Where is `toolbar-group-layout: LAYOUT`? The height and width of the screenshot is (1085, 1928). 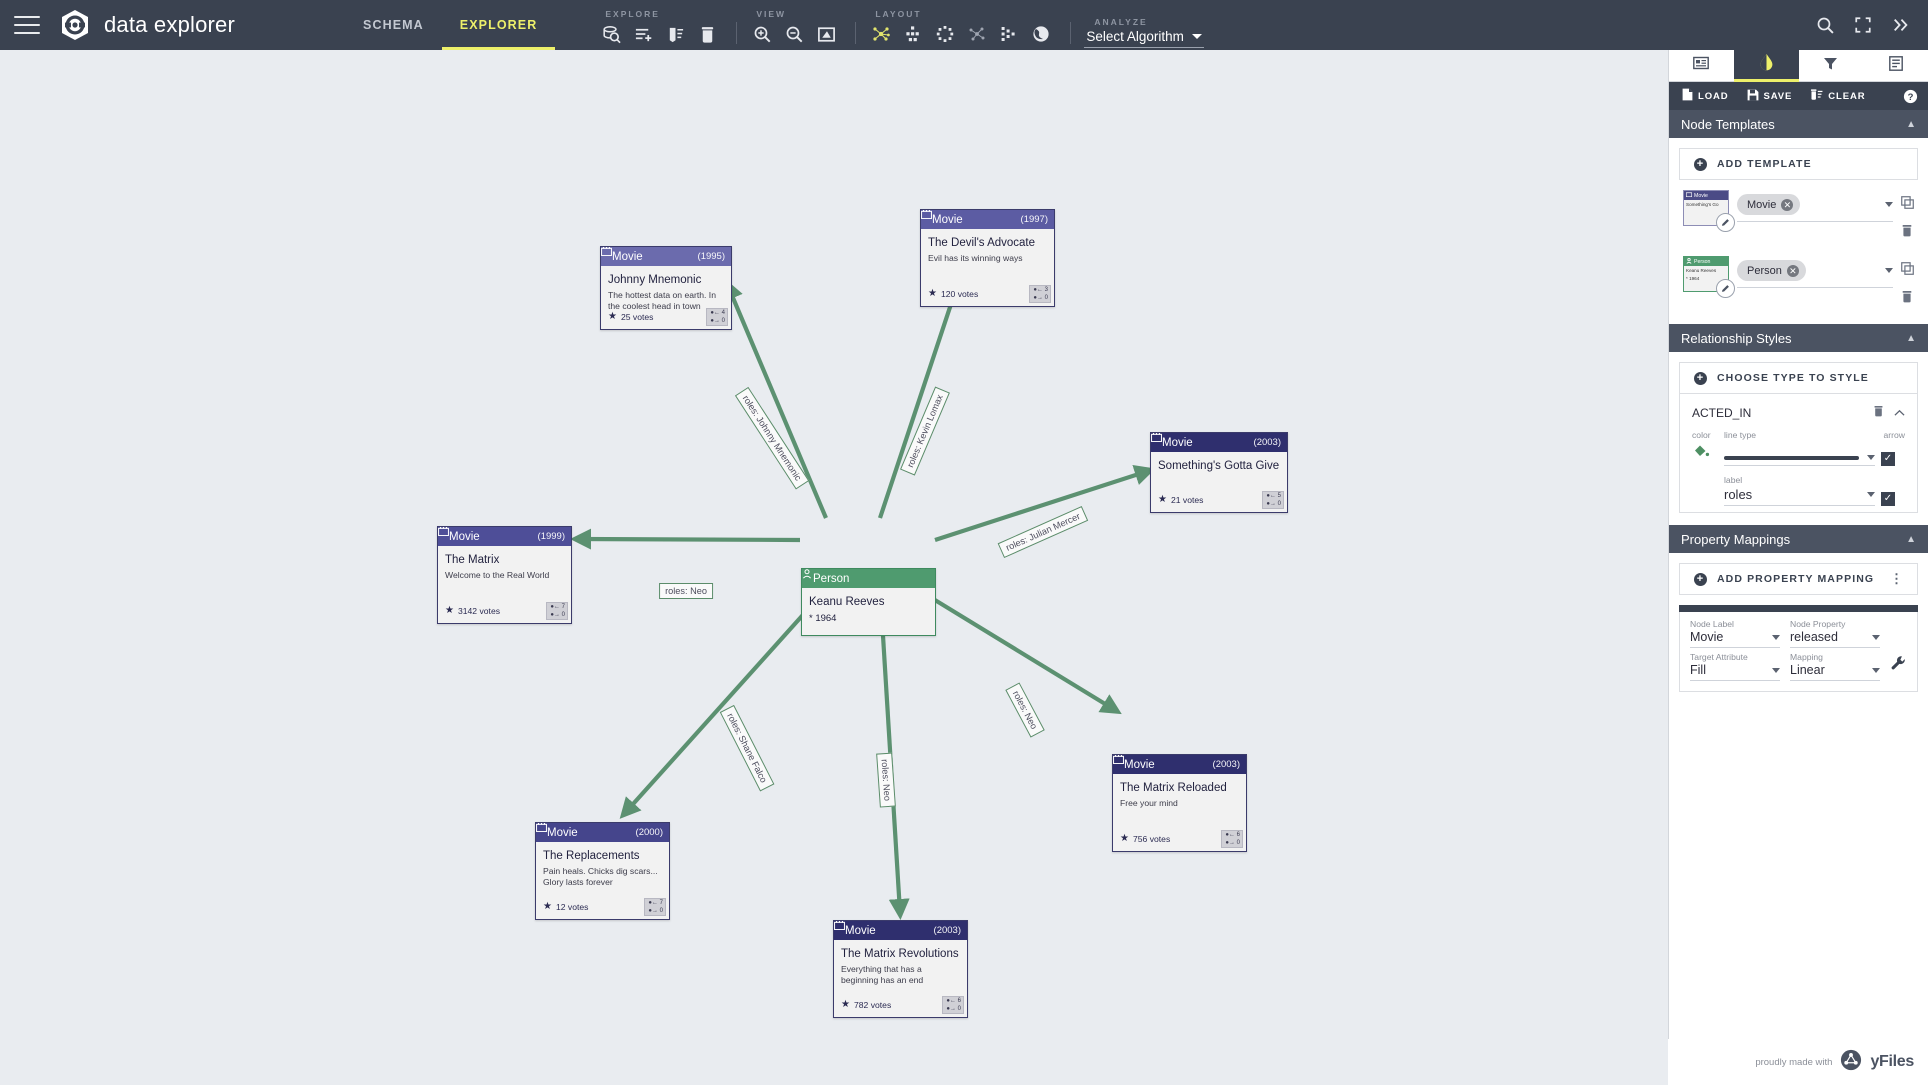
toolbar-group-layout: LAYOUT is located at coordinates (961, 28).